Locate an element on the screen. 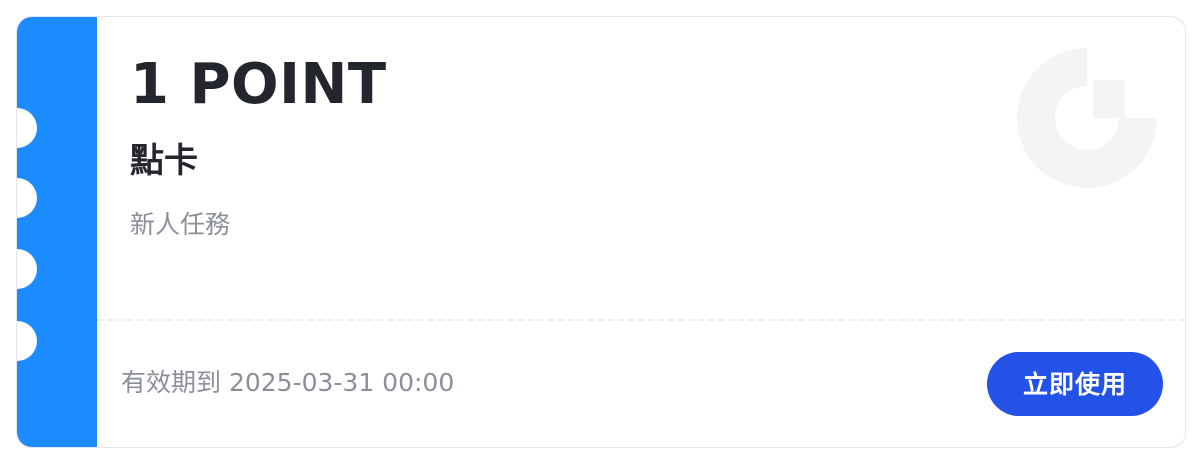  coupon-source: 新人任務 is located at coordinates (180, 224).